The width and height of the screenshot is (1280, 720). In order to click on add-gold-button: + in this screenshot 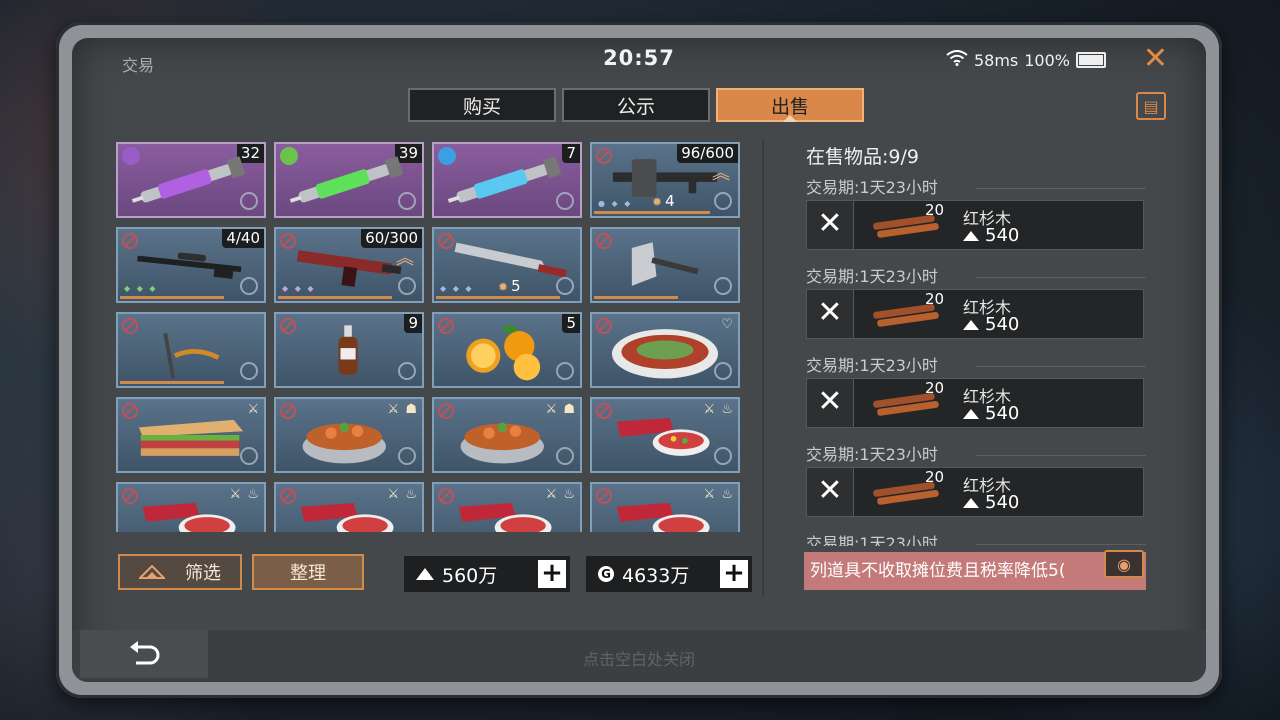, I will do `click(552, 574)`.